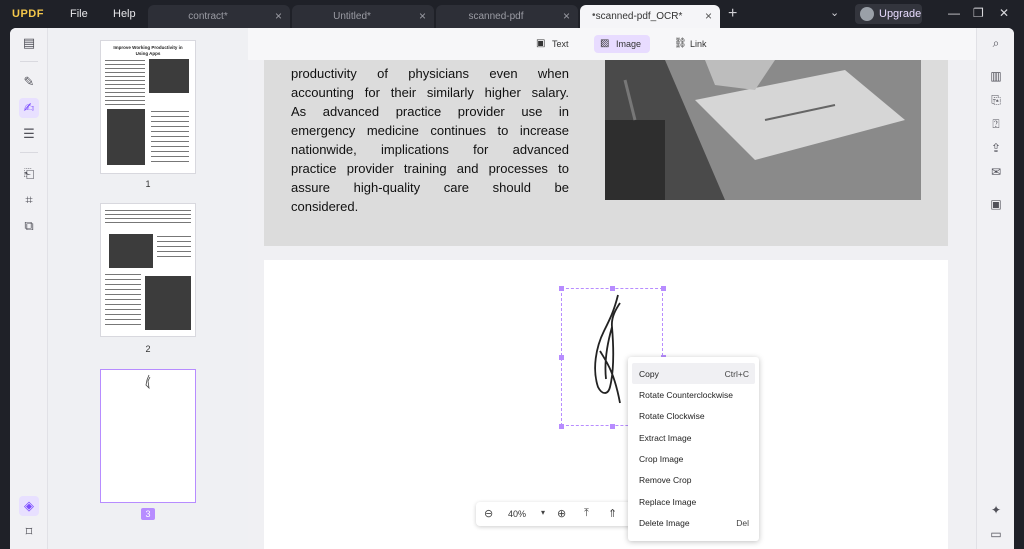 This screenshot has height=549, width=1024. I want to click on page-photo, so click(763, 130).